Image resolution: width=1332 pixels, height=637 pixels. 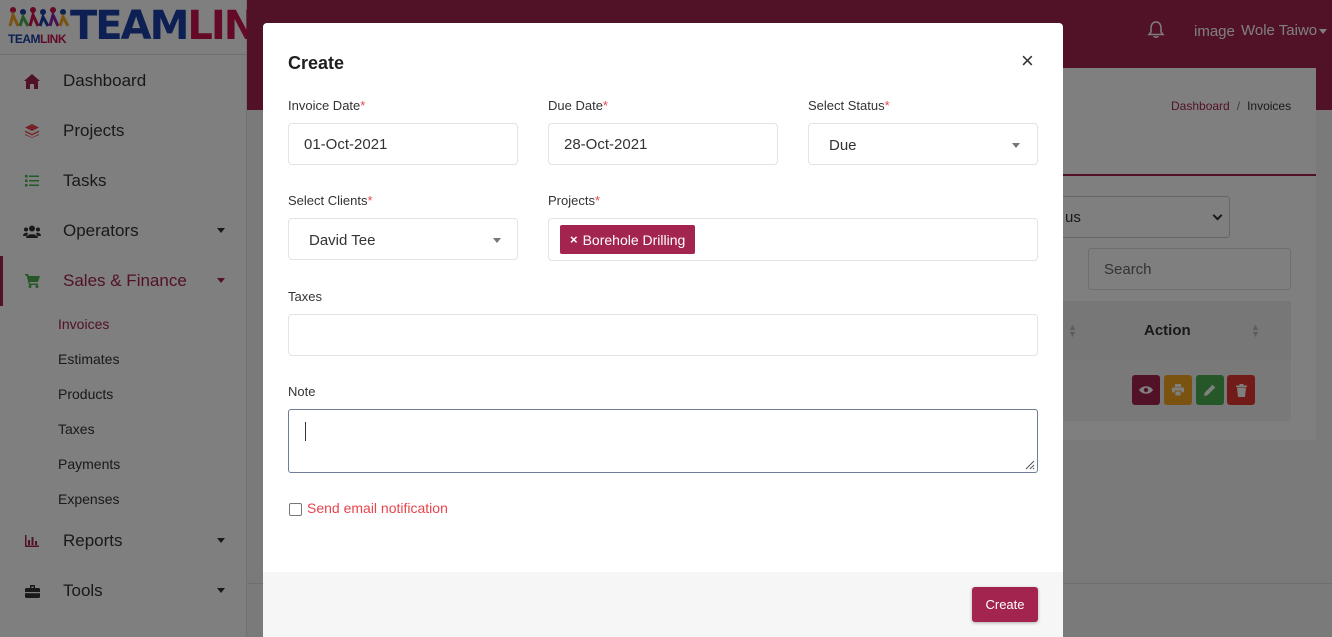 What do you see at coordinates (316, 63) in the screenshot?
I see `modal-title: Create` at bounding box center [316, 63].